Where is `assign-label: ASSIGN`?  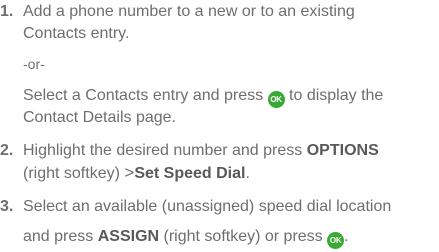
assign-label: ASSIGN is located at coordinates (128, 236).